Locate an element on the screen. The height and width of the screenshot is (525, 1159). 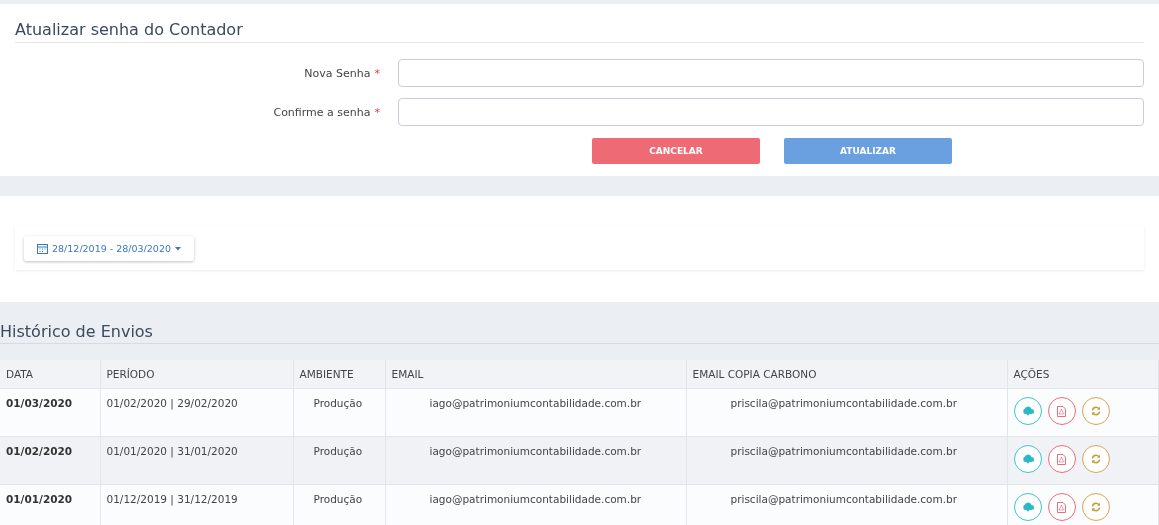
update-button: ATUALIZAR is located at coordinates (868, 151).